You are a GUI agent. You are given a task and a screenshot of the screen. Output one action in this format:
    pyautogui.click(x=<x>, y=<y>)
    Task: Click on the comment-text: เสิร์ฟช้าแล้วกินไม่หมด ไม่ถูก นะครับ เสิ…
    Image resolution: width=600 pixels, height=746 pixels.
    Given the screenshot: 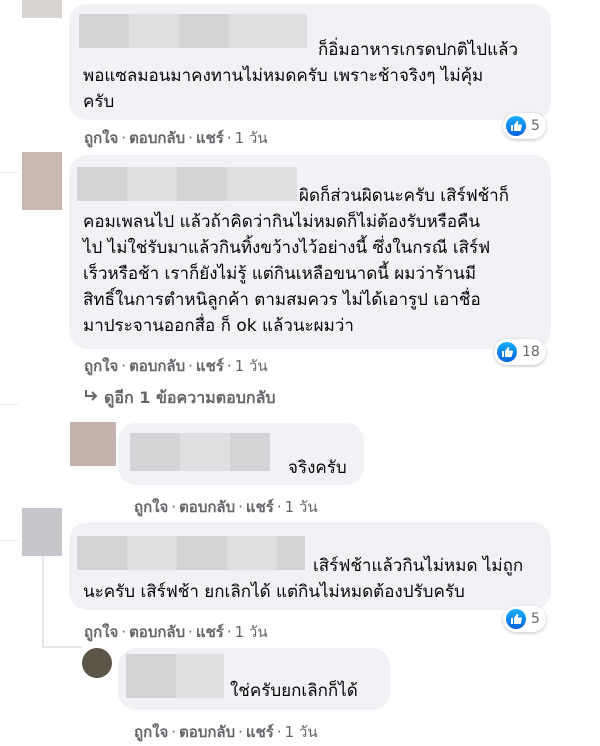 What is the action you would take?
    pyautogui.click(x=303, y=579)
    